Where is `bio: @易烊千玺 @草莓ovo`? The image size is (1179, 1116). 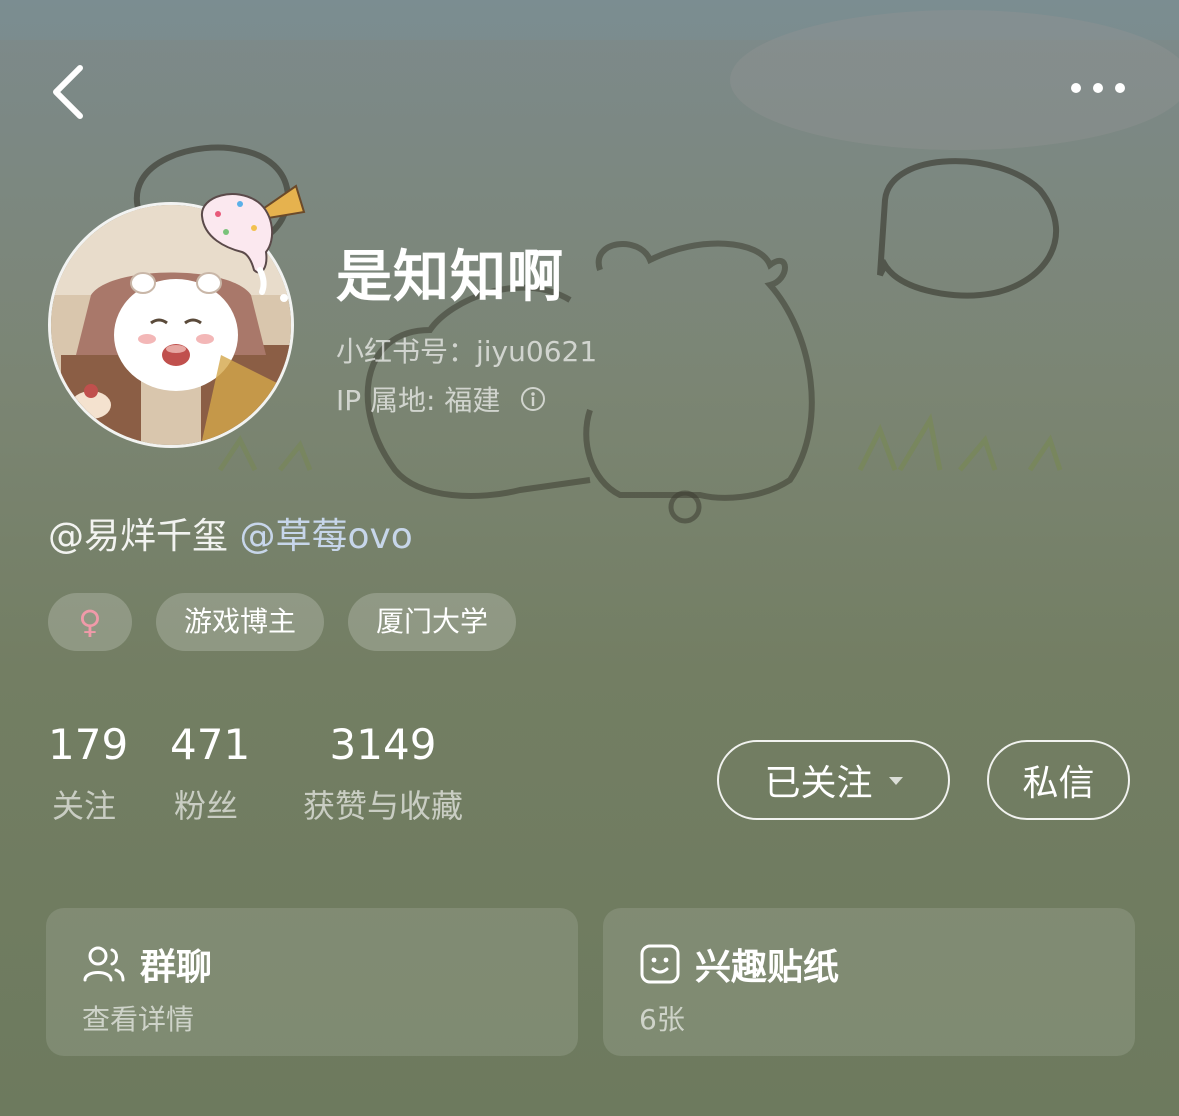
bio: @易烊千玺 @草莓ovo is located at coordinates (230, 533).